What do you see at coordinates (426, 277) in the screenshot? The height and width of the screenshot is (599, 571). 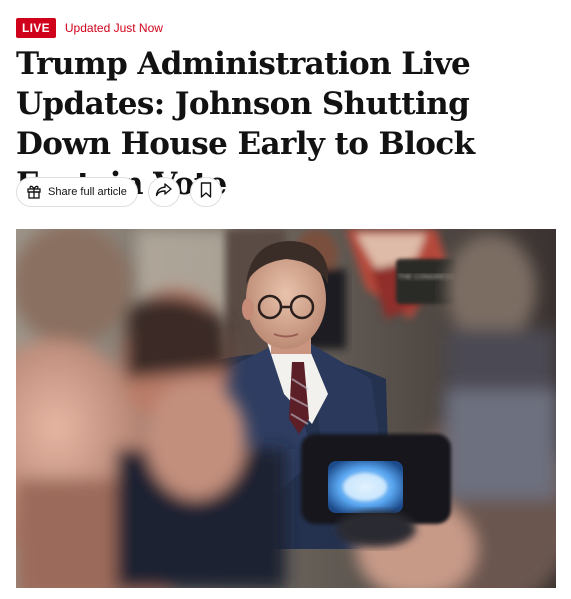 I see `svg-text: THE CONGRESS` at bounding box center [426, 277].